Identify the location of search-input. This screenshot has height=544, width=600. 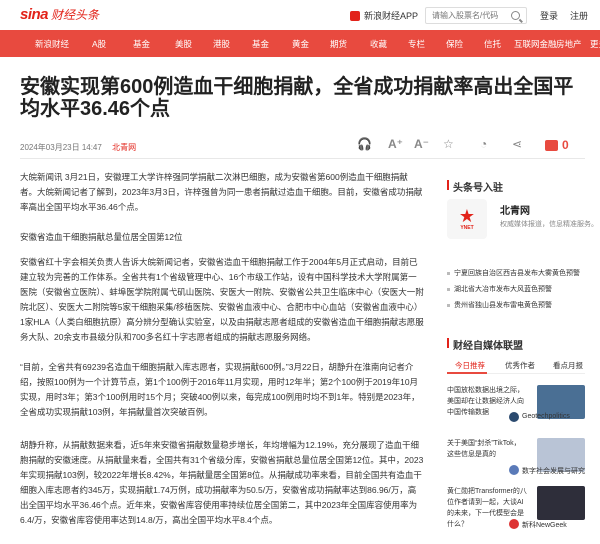
(470, 15).